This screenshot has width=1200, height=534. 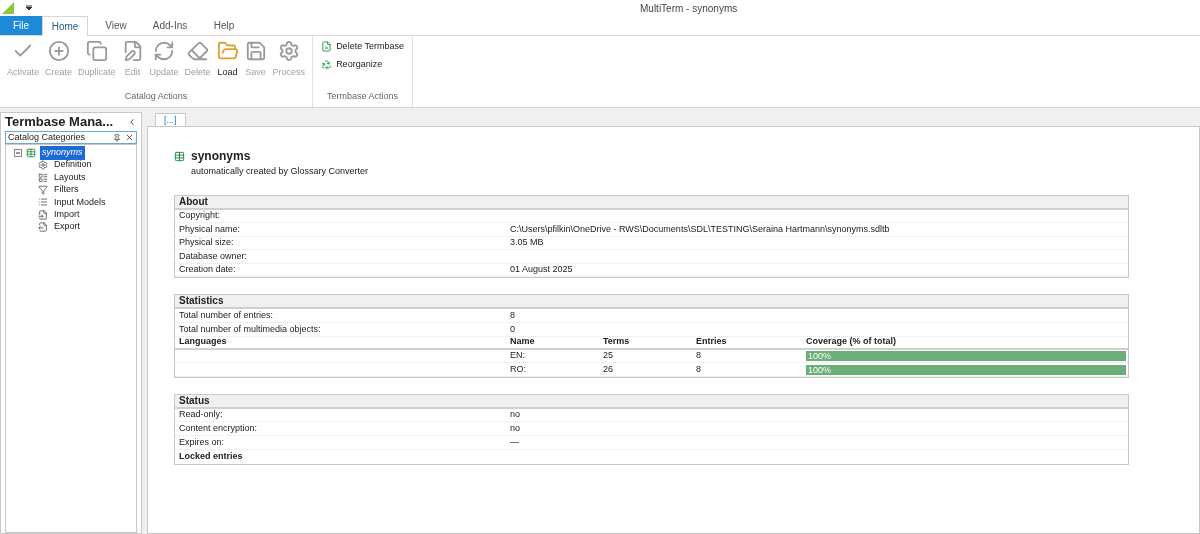 What do you see at coordinates (689, 8) in the screenshot?
I see `window-title: MultiTerm - synonyms` at bounding box center [689, 8].